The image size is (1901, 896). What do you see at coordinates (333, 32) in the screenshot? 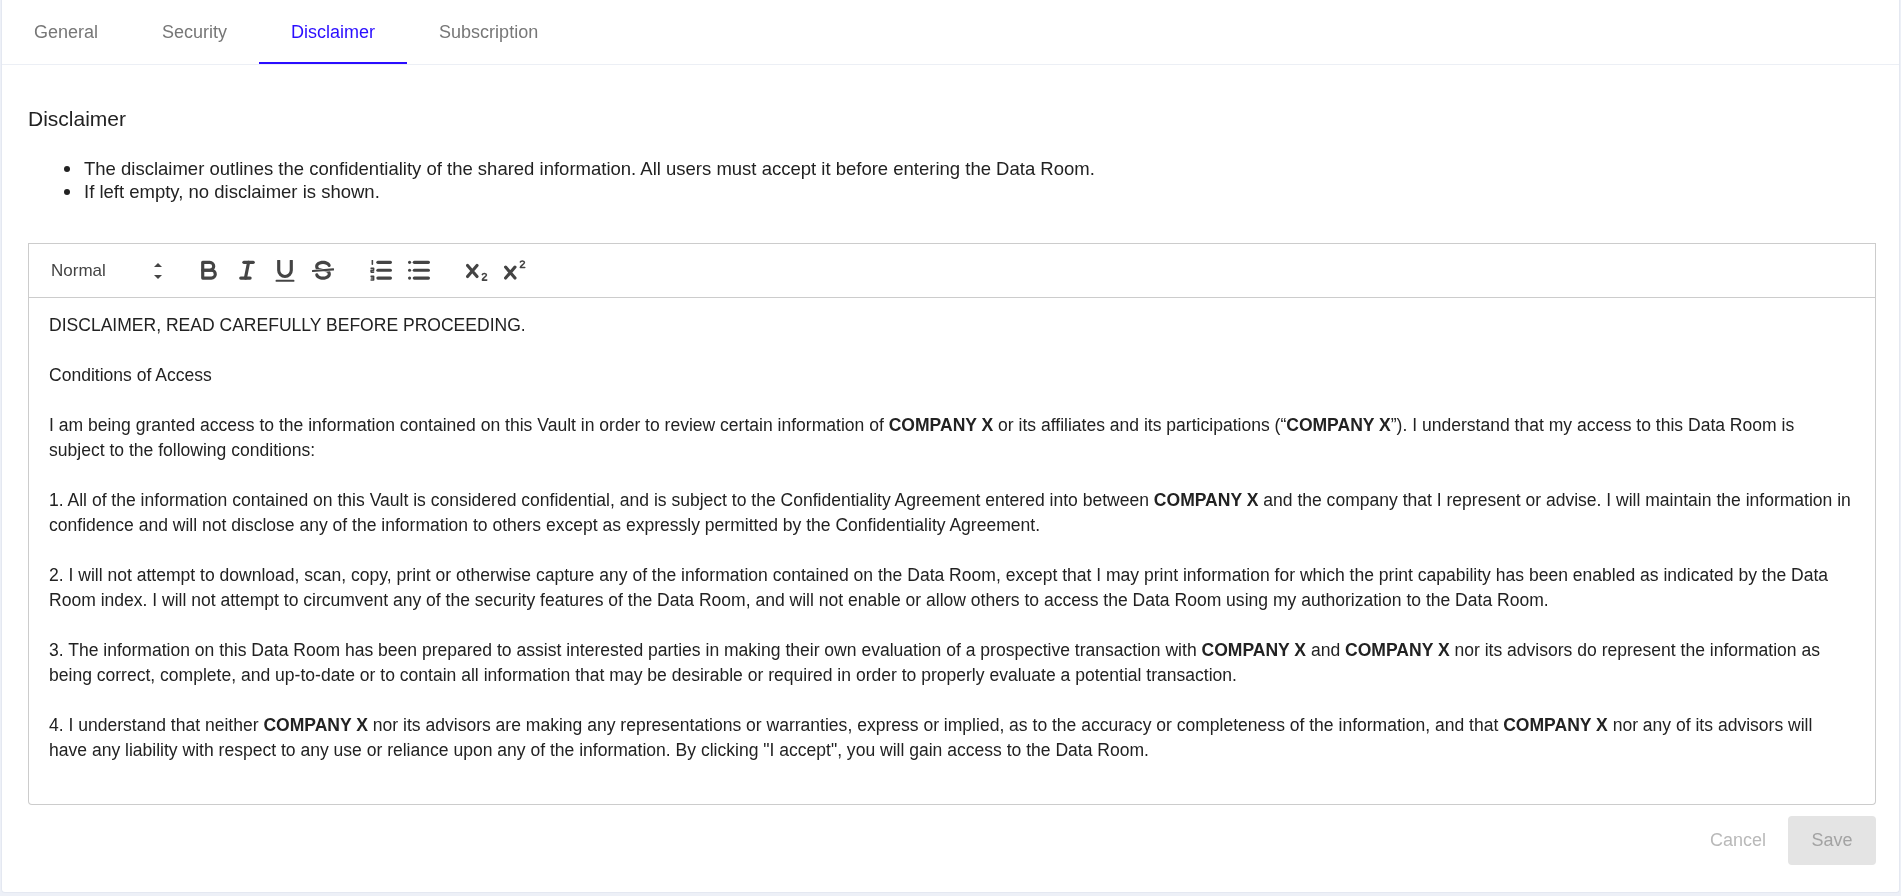
I see `tab: Disclaimer` at bounding box center [333, 32].